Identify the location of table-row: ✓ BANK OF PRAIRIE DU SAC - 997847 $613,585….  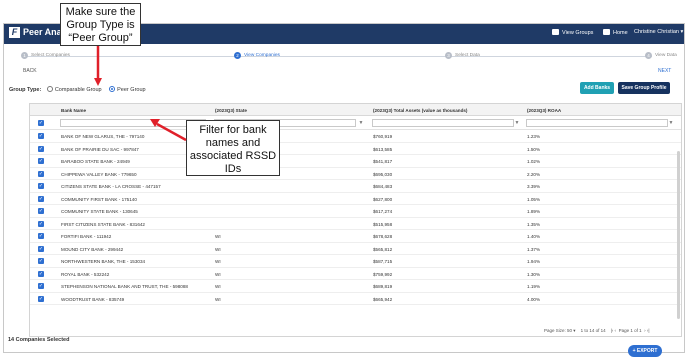
(355, 149).